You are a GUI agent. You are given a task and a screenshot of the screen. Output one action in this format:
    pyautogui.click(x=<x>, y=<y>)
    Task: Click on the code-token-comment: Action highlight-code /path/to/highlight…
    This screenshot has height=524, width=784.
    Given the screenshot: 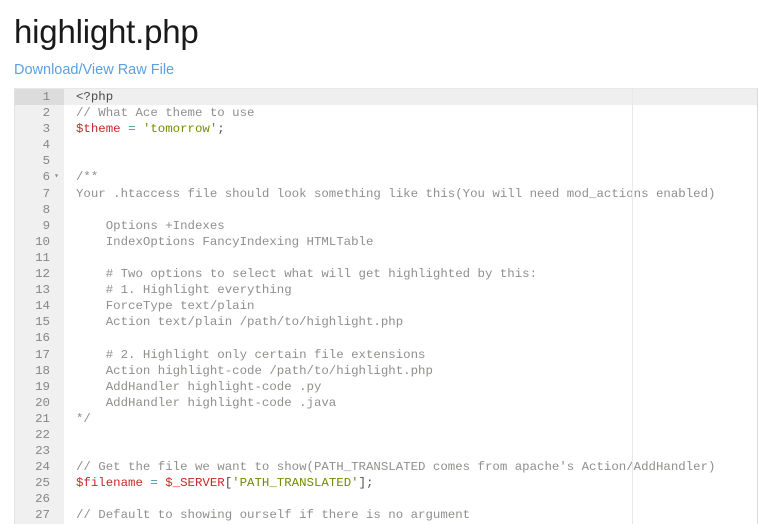 What is the action you would take?
    pyautogui.click(x=254, y=370)
    